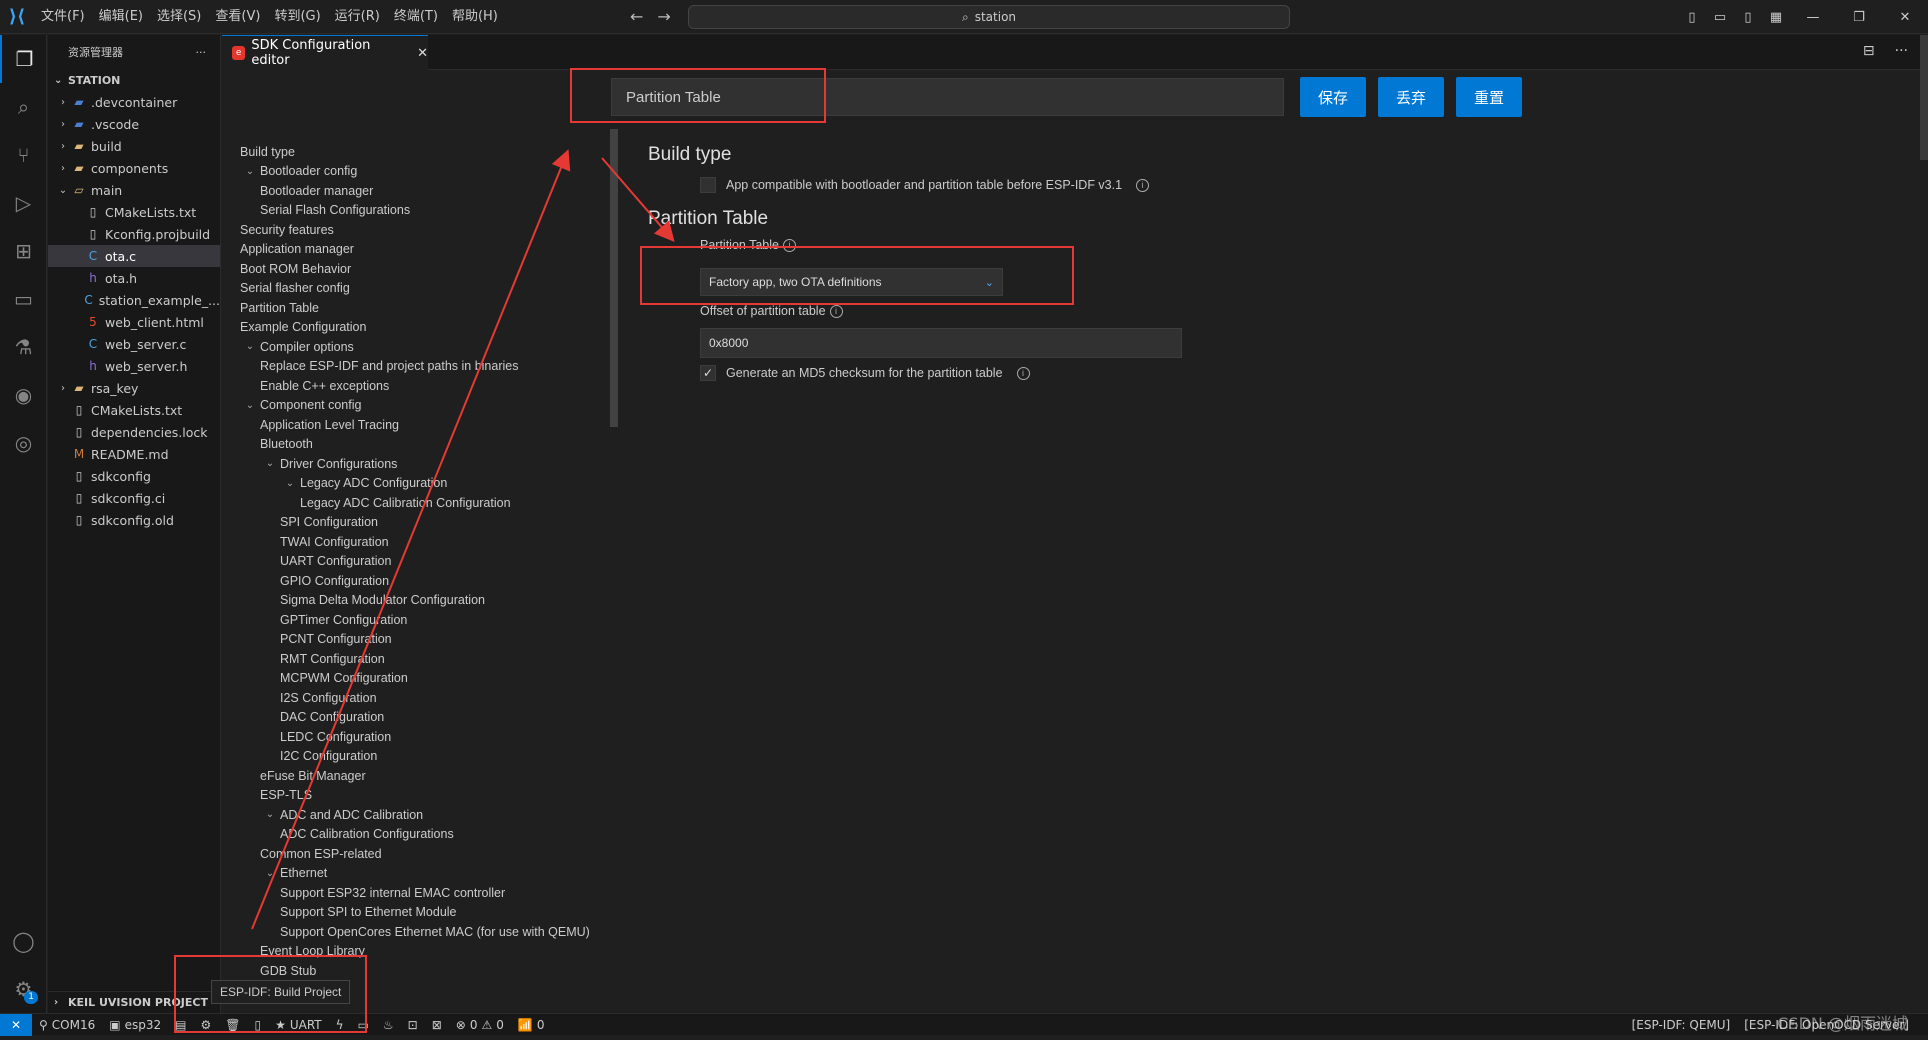 The height and width of the screenshot is (1040, 1928). I want to click on qemu-status: [ESP-IDF: QEMU], so click(1681, 1025).